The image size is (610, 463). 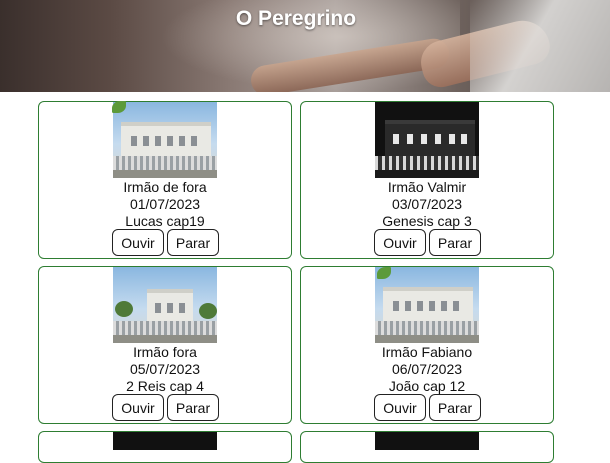 I want to click on bible-passage: Lucas cap19, so click(x=165, y=221).